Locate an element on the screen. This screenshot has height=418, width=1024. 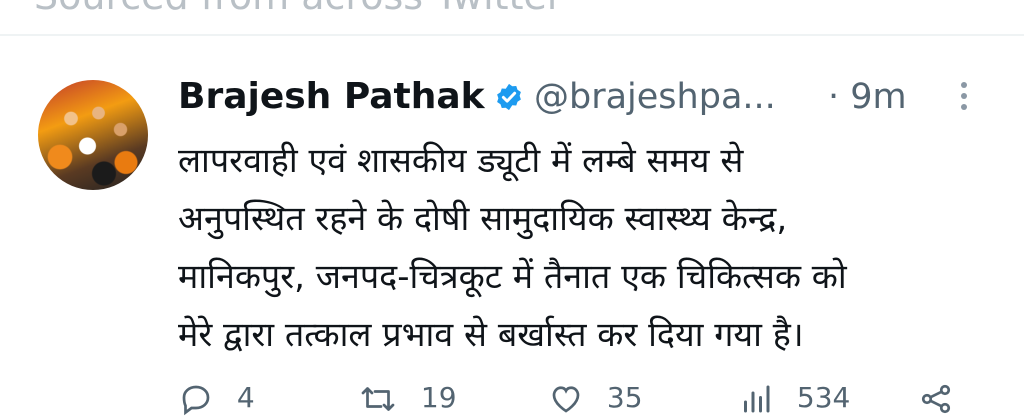
retweet-button: 19 is located at coordinates (407, 398).